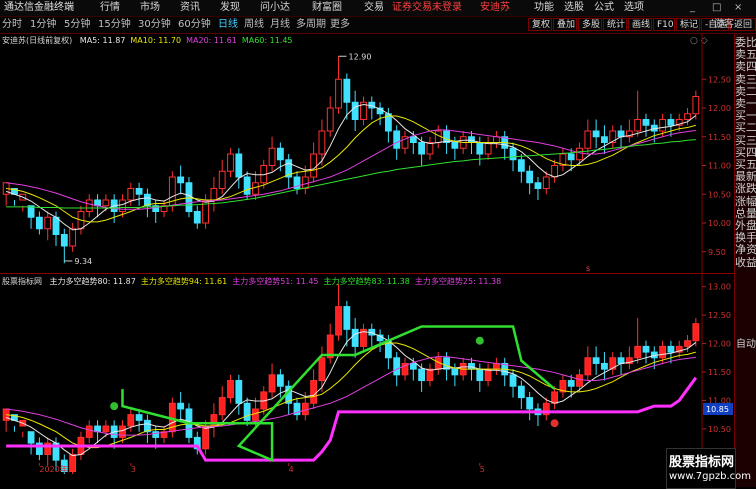 Image resolution: width=756 pixels, height=489 pixels. Describe the element at coordinates (738, 8) in the screenshot. I see `close-icon: ×` at that location.